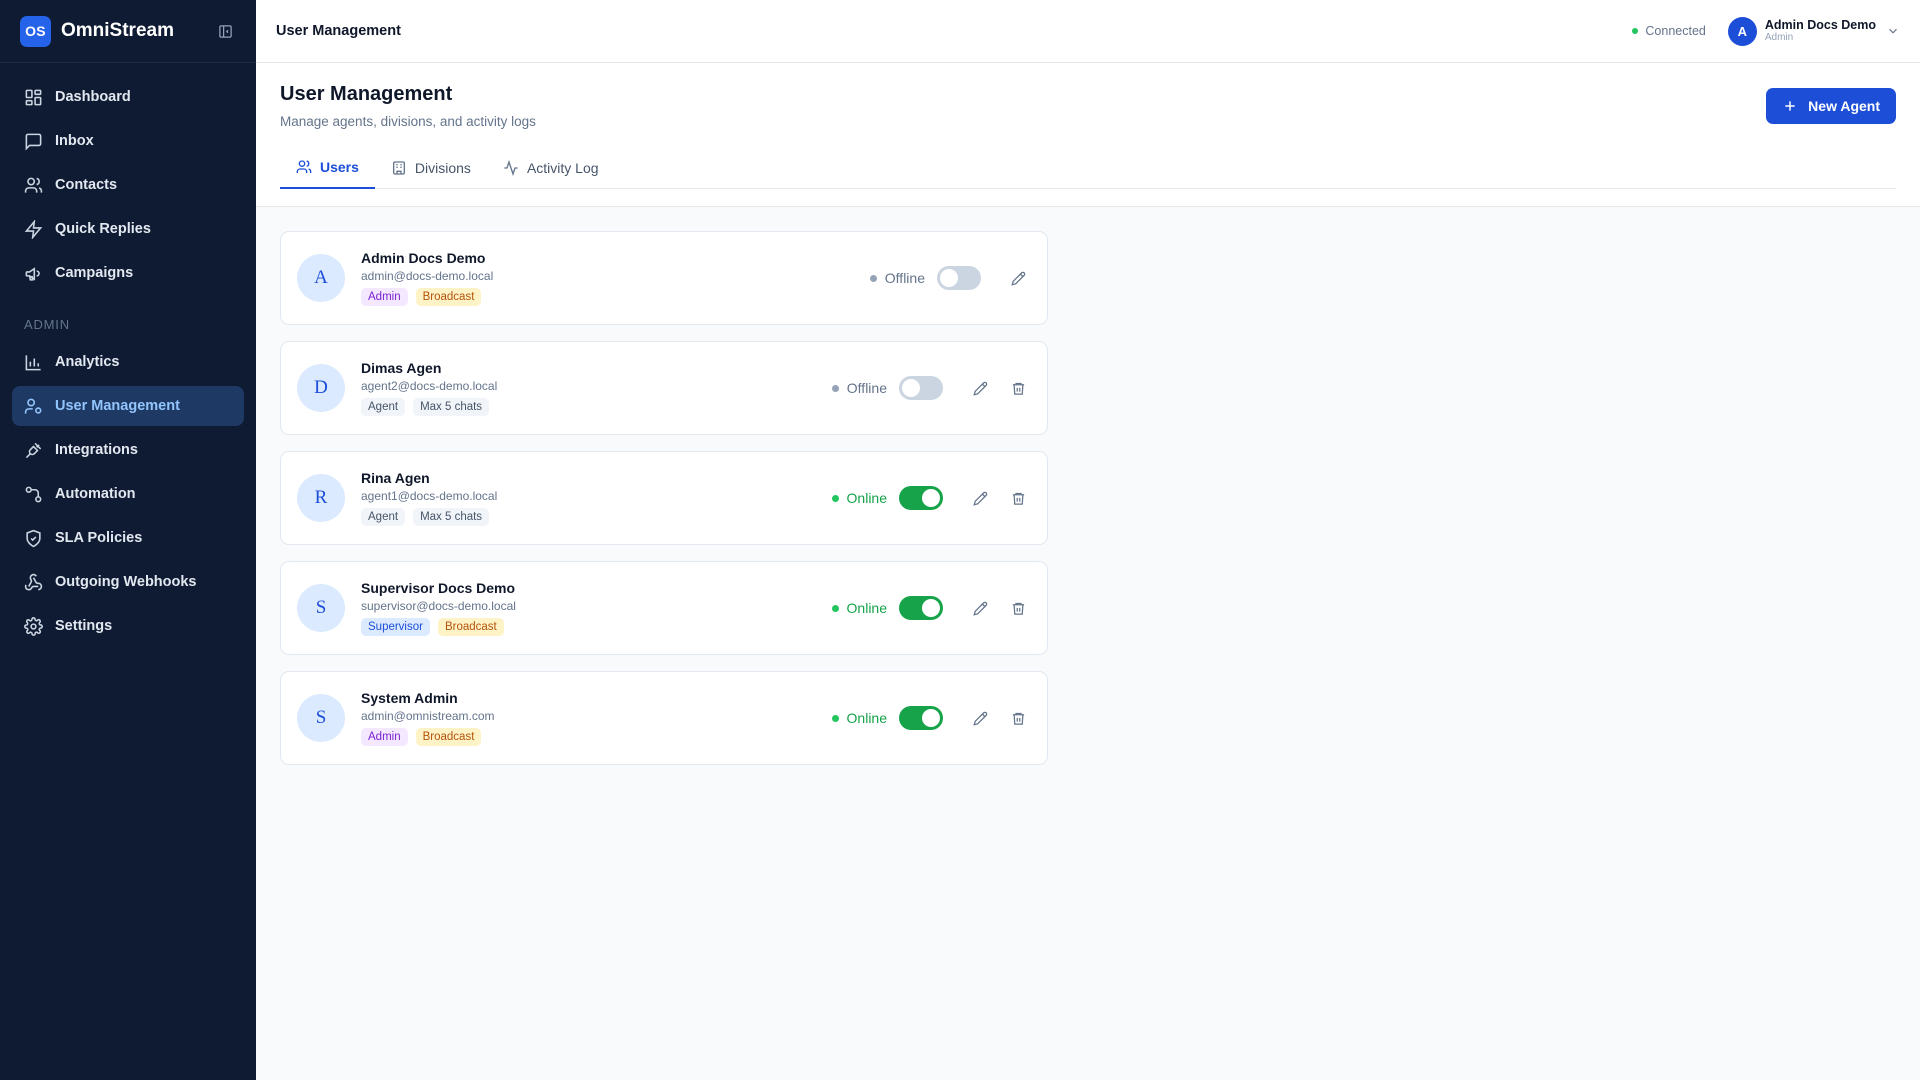 The image size is (1920, 1080). What do you see at coordinates (128, 185) in the screenshot?
I see `sidebar-item-contacts: Contacts` at bounding box center [128, 185].